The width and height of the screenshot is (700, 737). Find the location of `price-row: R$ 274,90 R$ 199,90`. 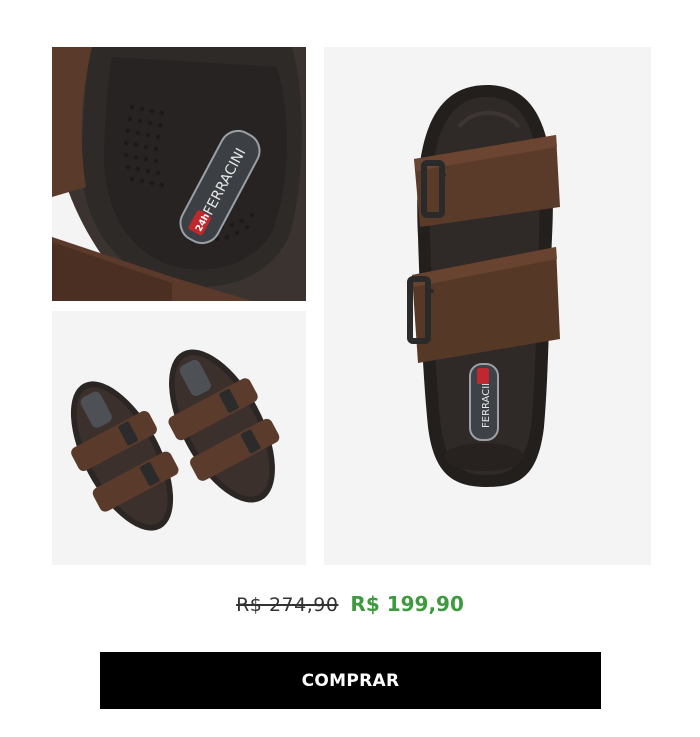

price-row: R$ 274,90 R$ 199,90 is located at coordinates (350, 608).